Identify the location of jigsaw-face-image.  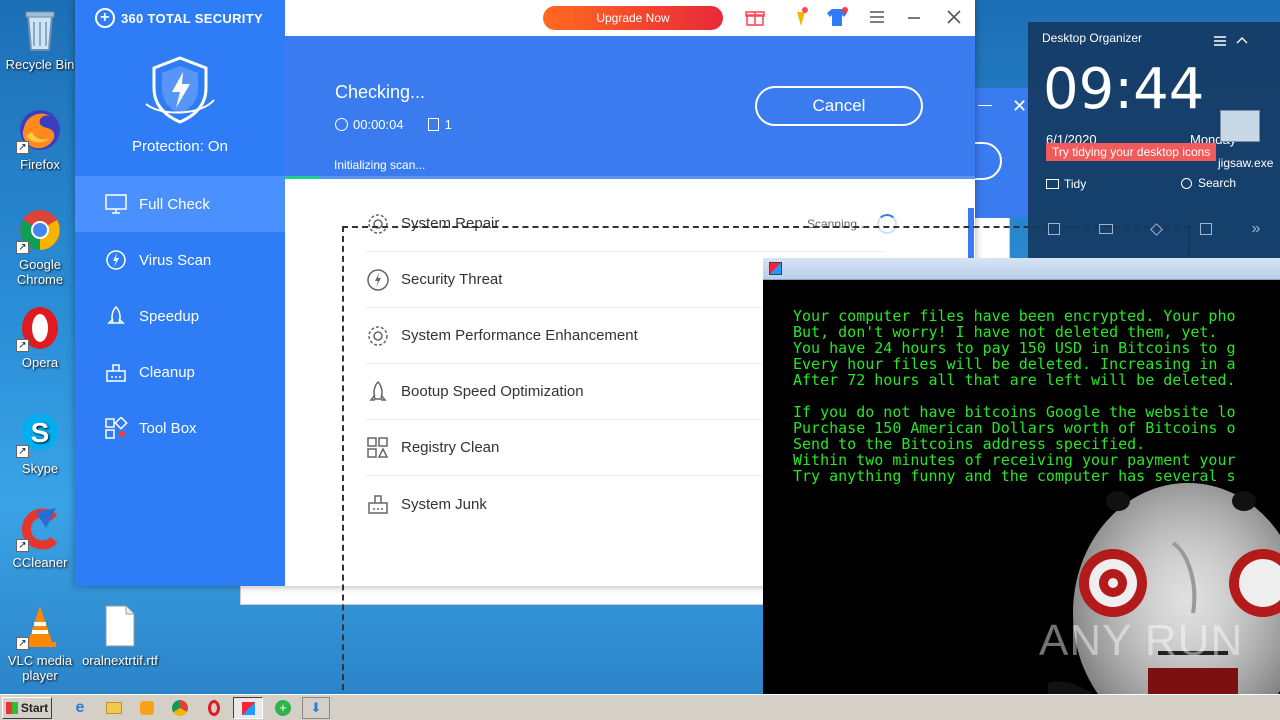
(1164, 601).